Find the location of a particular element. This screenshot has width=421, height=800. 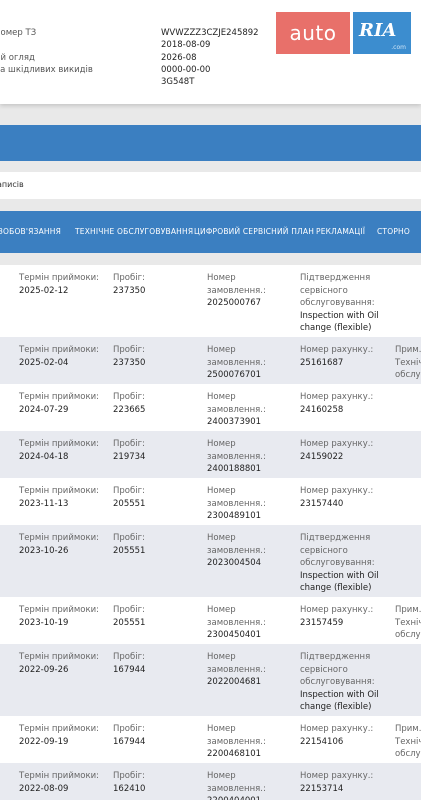

vehicle-info-label: номер ТЗ is located at coordinates (18, 33).